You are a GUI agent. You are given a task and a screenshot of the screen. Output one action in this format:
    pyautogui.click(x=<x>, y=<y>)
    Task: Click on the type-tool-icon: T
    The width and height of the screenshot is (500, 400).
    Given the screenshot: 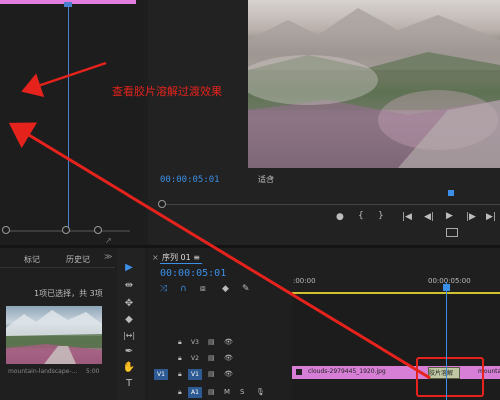 What is the action you would take?
    pyautogui.click(x=129, y=384)
    